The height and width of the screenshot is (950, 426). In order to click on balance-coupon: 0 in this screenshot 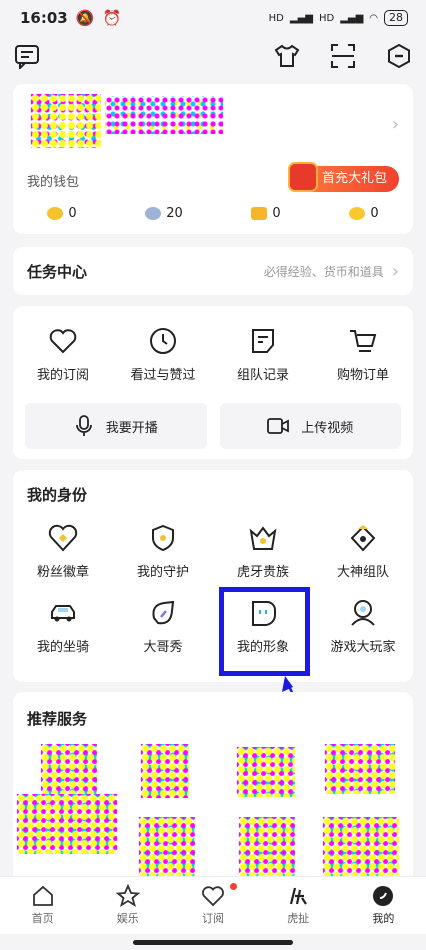, I will do `click(364, 213)`.